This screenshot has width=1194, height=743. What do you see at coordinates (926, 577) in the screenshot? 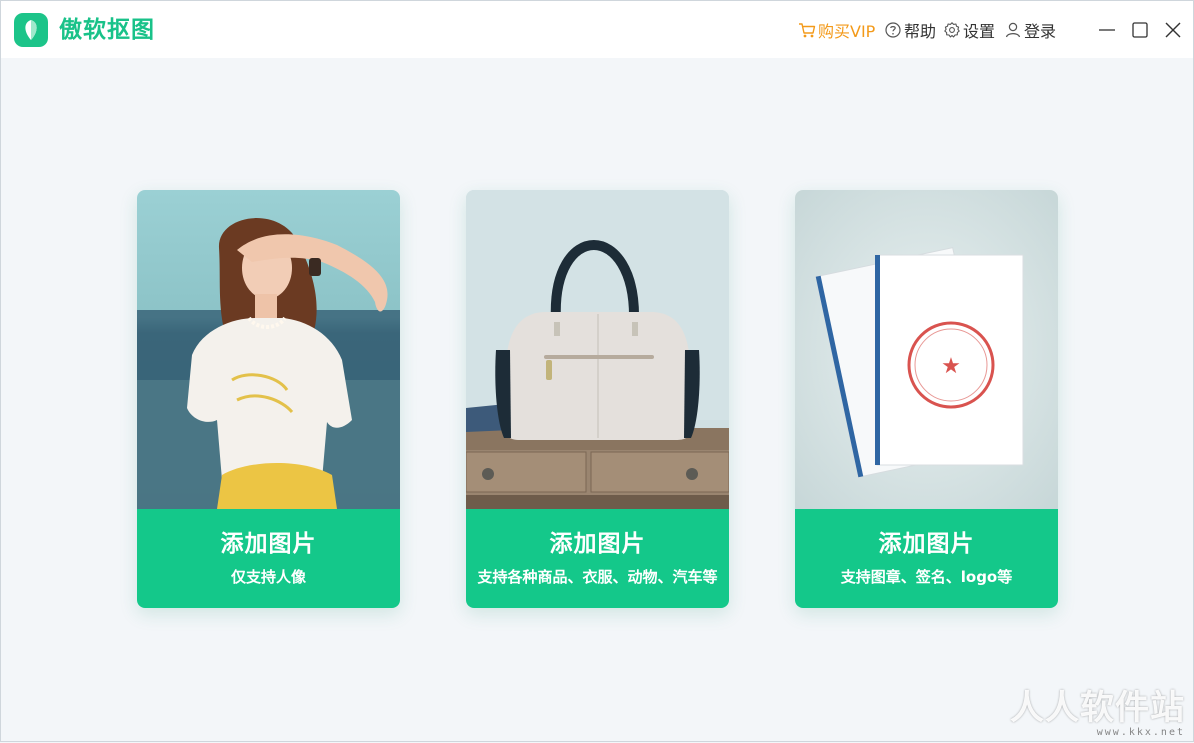
I see `card-subtitle: 支持图章、签名、logo等` at bounding box center [926, 577].